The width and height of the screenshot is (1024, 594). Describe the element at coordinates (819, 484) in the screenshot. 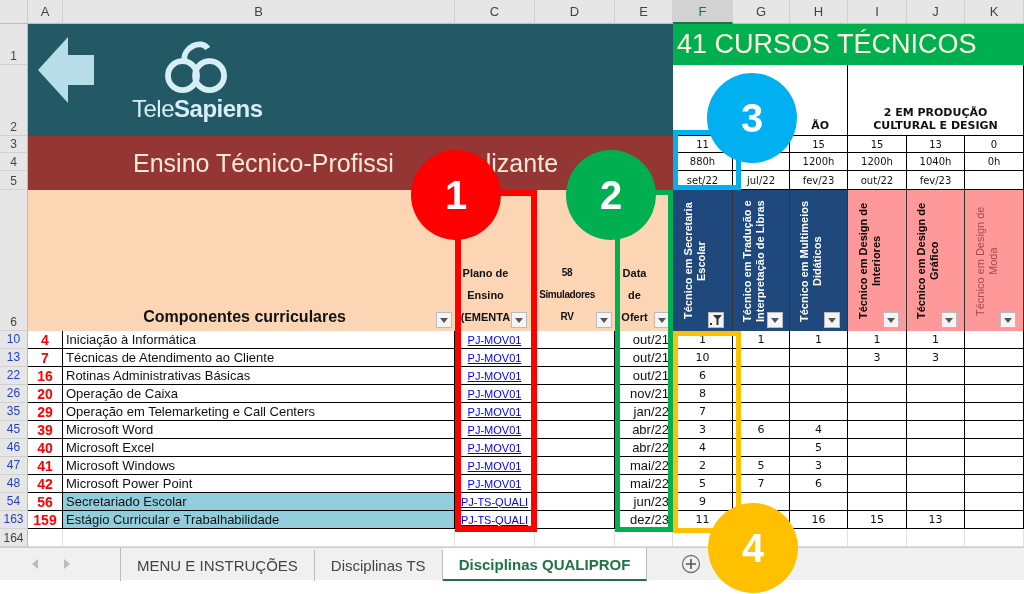

I see `table-cell: 6` at that location.